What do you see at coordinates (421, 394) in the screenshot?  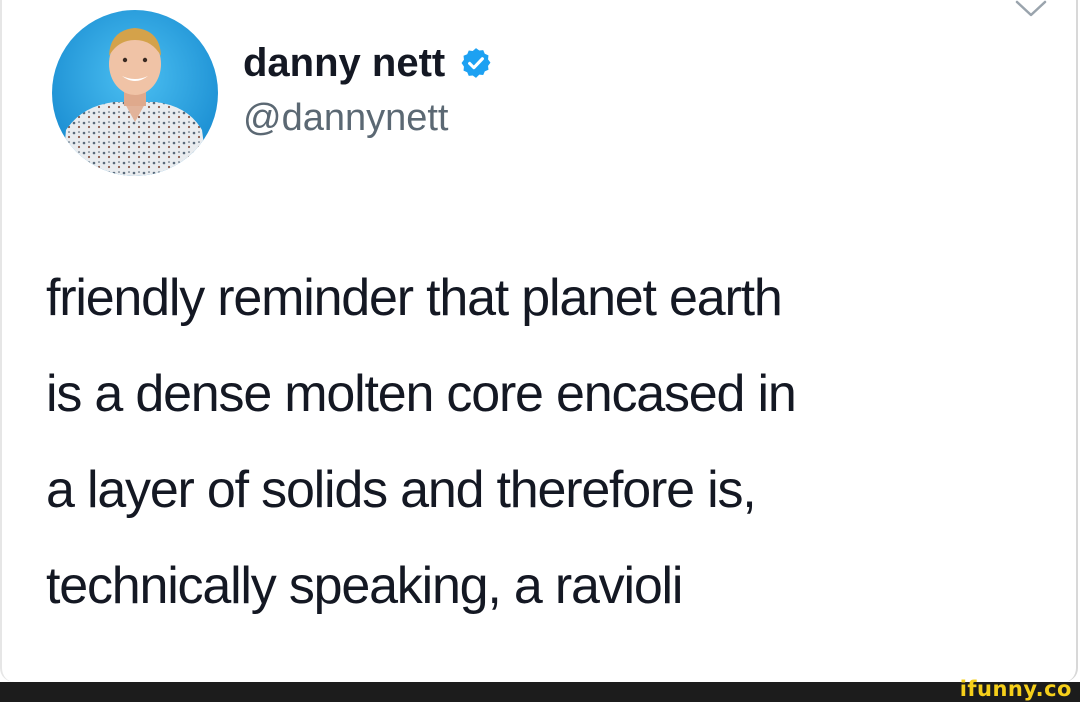 I see `tweet-text-line: is a dense molten core encased in` at bounding box center [421, 394].